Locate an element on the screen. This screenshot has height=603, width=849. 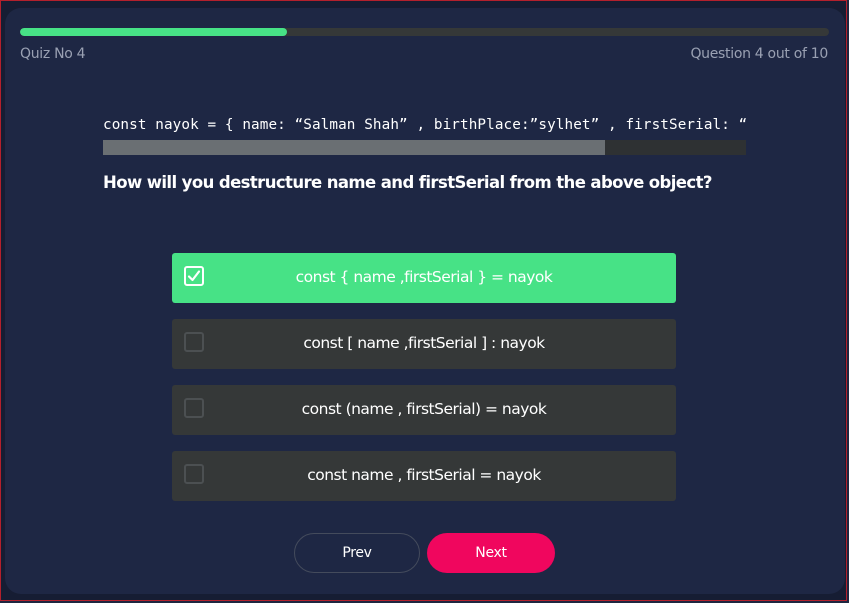
answer-option-4: const name , firstSerial = nayok is located at coordinates (424, 476).